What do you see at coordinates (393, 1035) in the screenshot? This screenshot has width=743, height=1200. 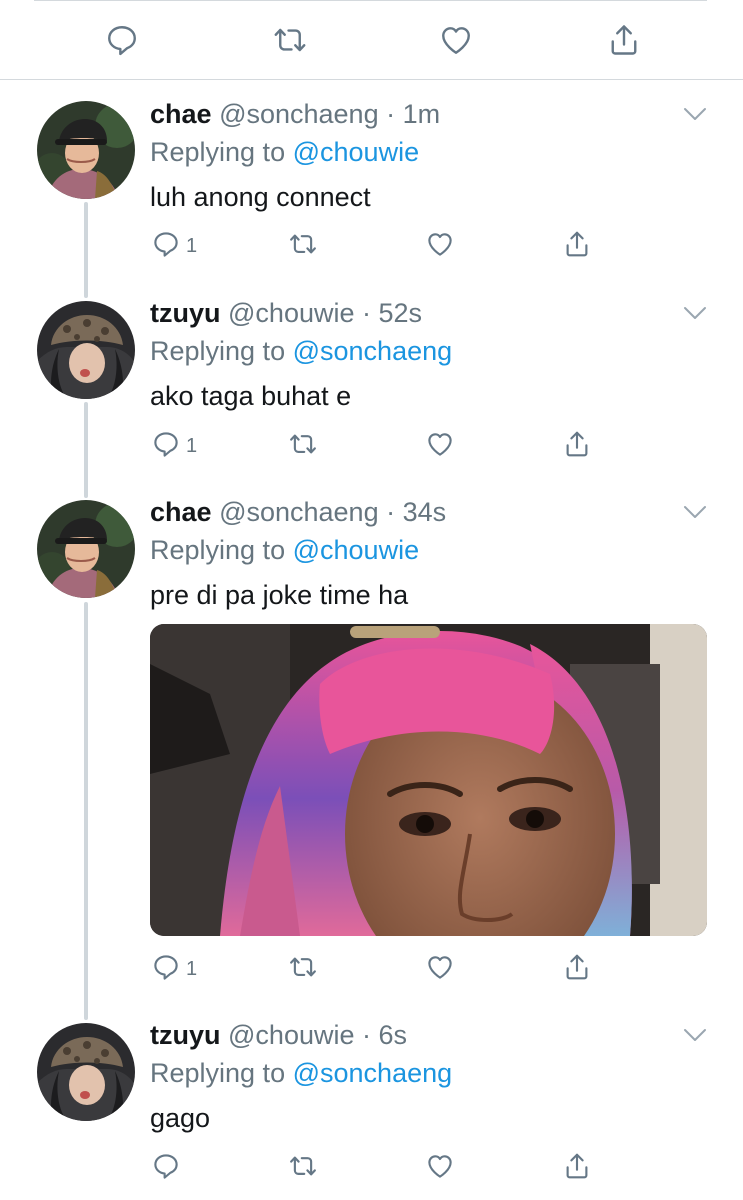 I see `timestamp: 6s` at bounding box center [393, 1035].